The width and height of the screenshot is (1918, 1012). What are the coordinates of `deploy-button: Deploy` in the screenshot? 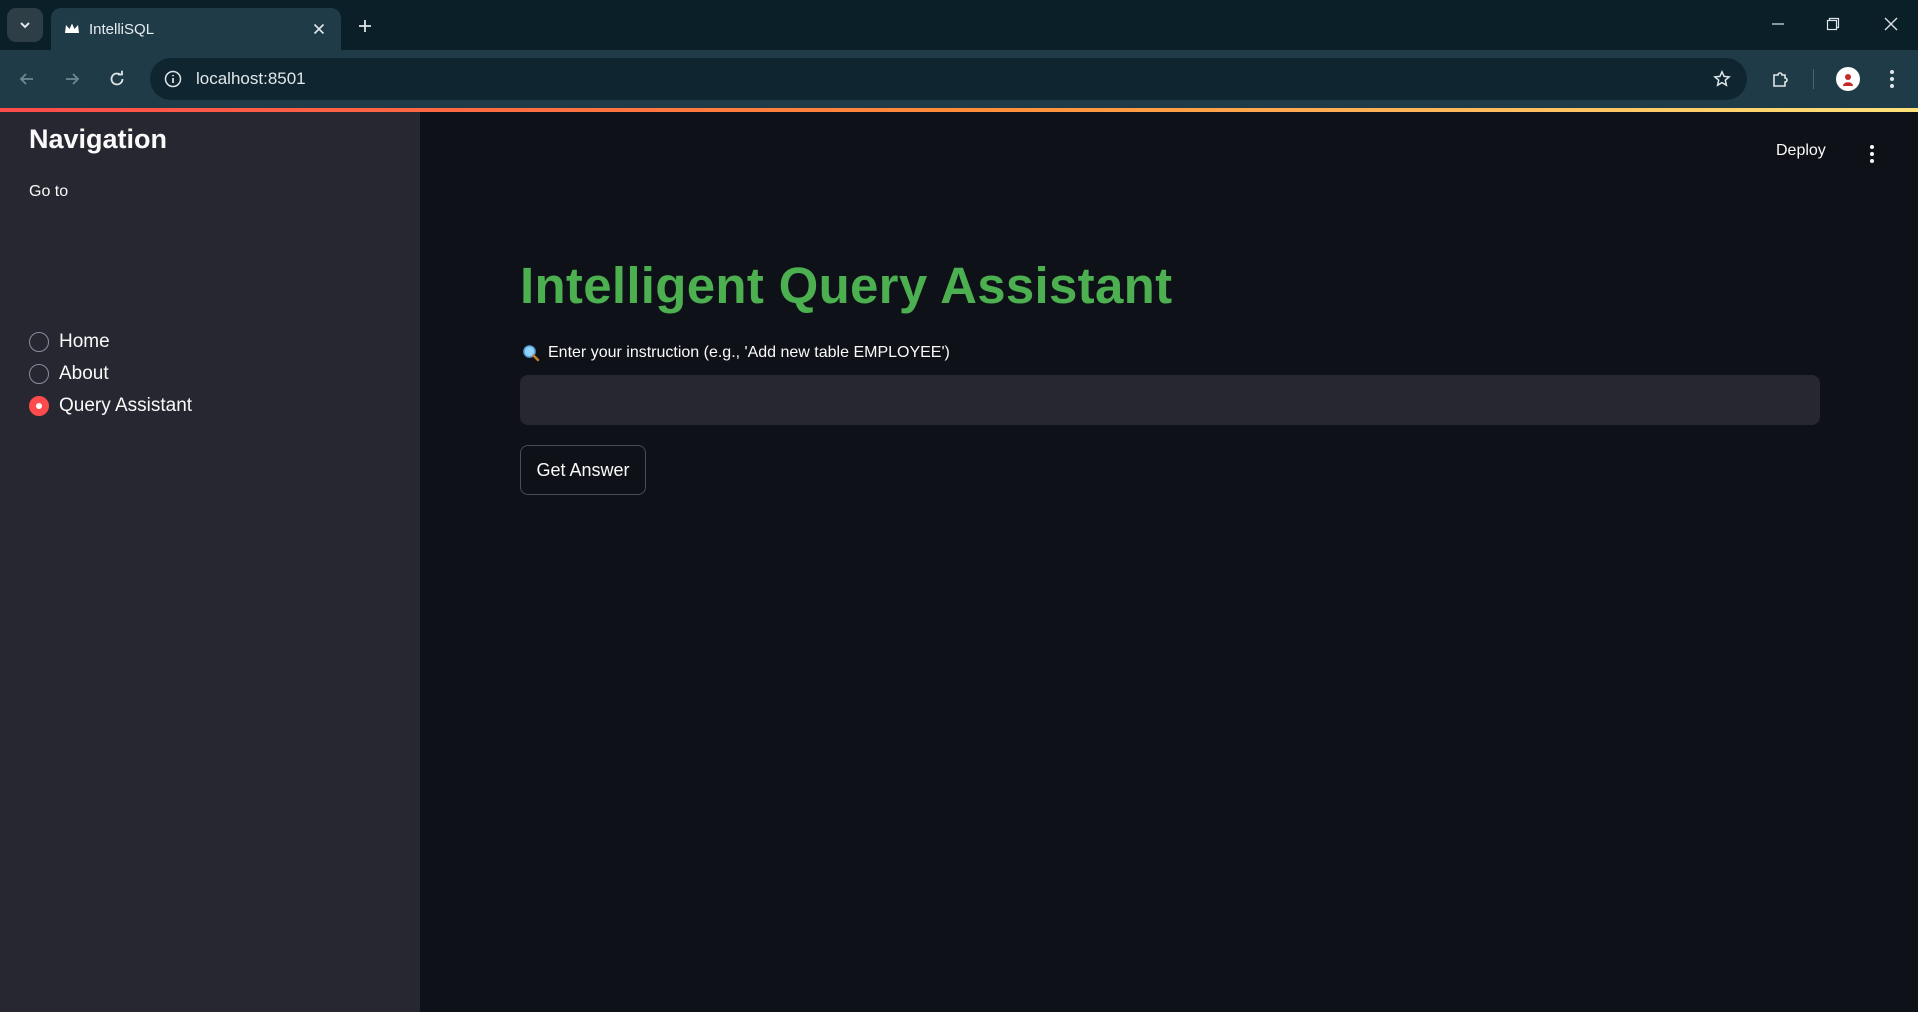 It's located at (1801, 151).